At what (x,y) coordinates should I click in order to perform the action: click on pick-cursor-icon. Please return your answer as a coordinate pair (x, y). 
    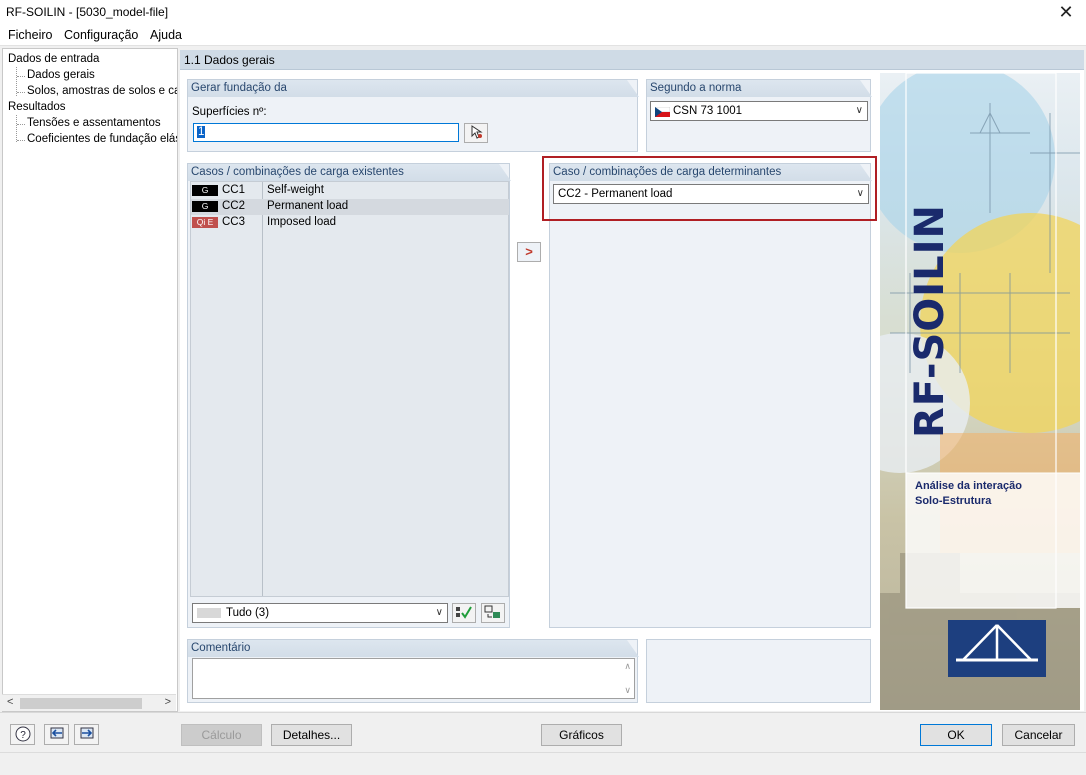
    Looking at the image, I should click on (477, 132).